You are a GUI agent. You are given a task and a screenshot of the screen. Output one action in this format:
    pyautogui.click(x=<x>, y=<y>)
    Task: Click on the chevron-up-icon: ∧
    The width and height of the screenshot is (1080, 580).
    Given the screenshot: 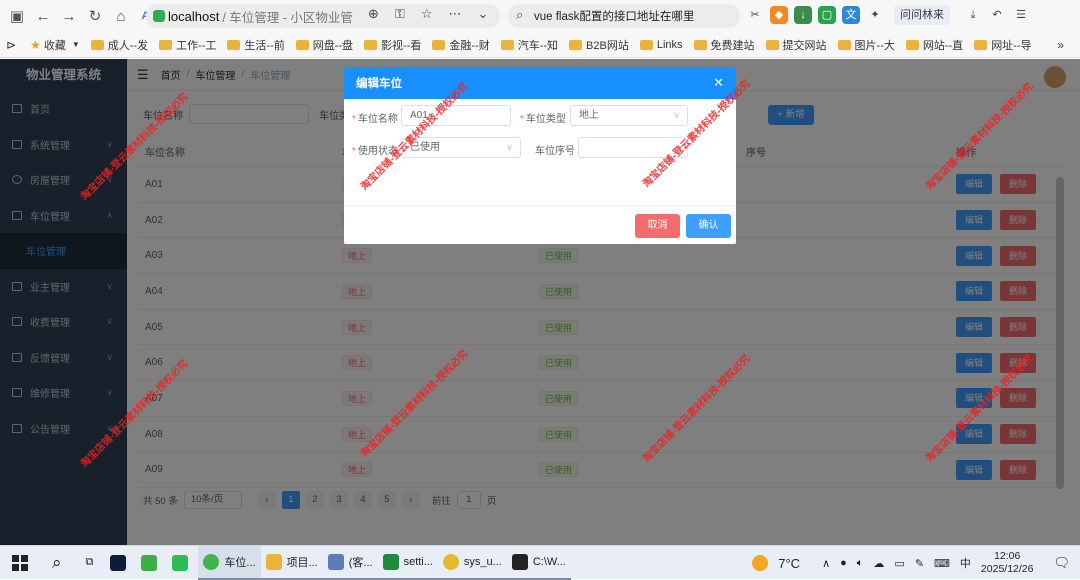 What is the action you would take?
    pyautogui.click(x=826, y=563)
    